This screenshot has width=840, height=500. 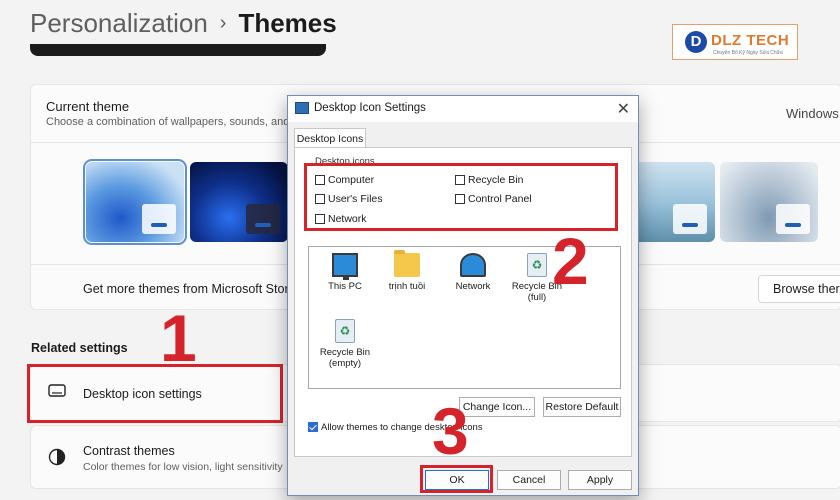 I want to click on page-title: Themes, so click(x=287, y=23).